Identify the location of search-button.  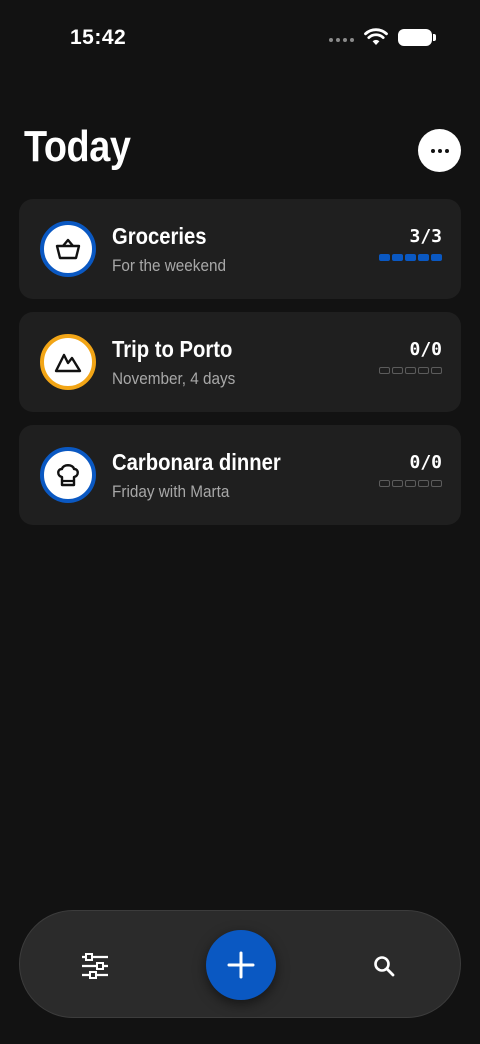
(384, 966).